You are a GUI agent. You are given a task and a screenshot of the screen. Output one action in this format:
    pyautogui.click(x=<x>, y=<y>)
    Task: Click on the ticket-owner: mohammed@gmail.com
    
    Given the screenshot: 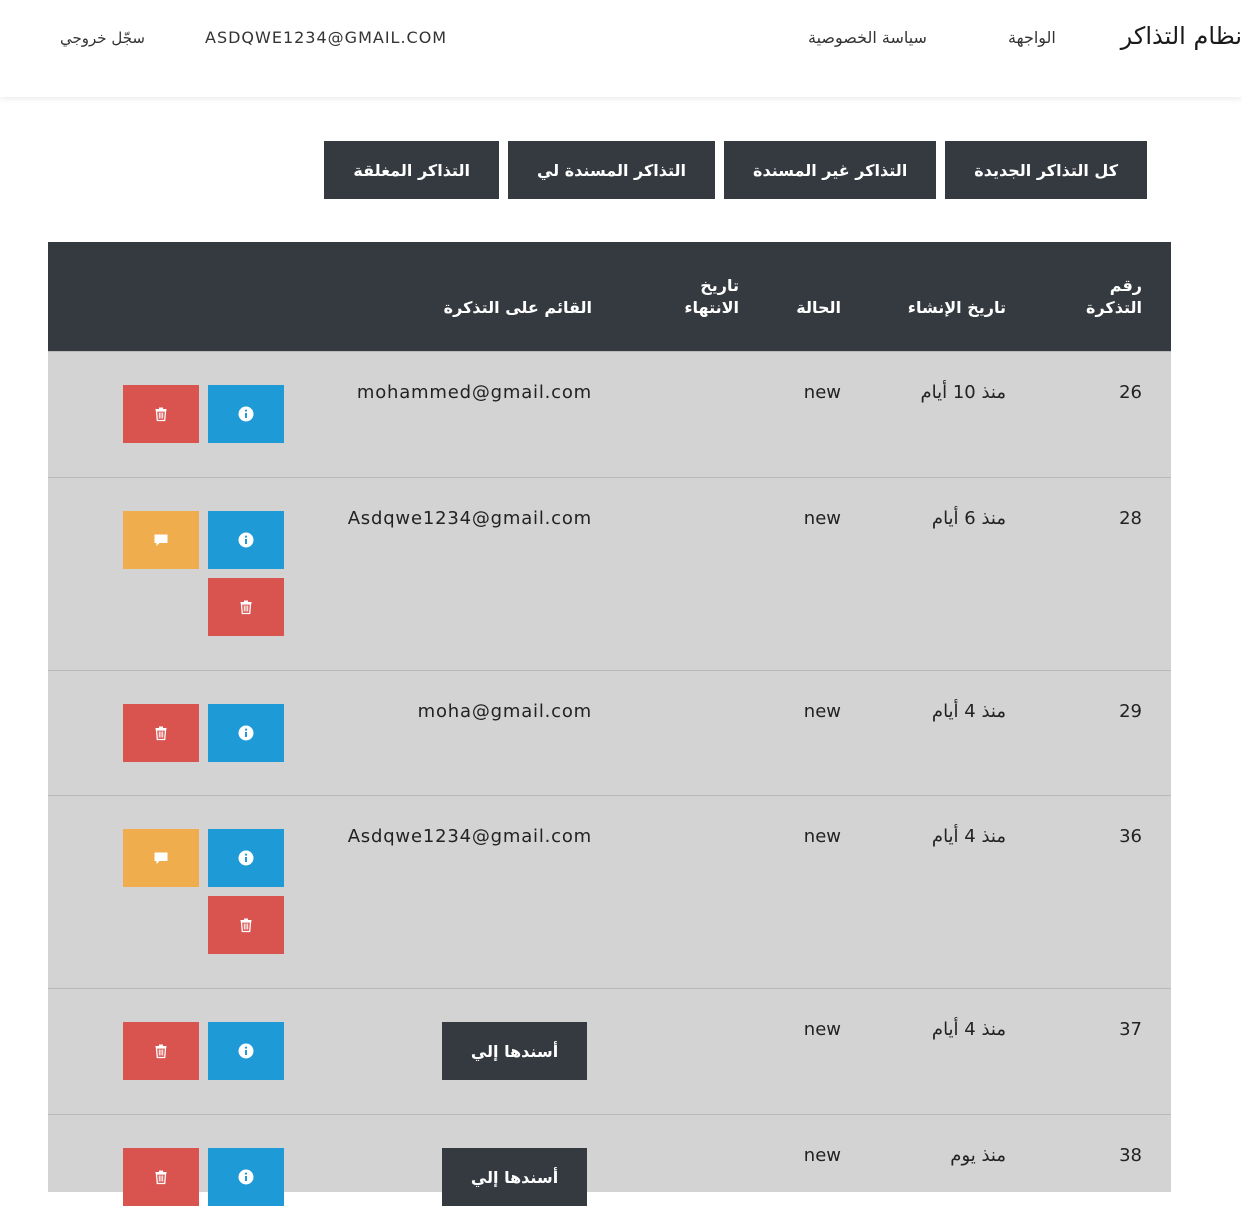 What is the action you would take?
    pyautogui.click(x=474, y=392)
    